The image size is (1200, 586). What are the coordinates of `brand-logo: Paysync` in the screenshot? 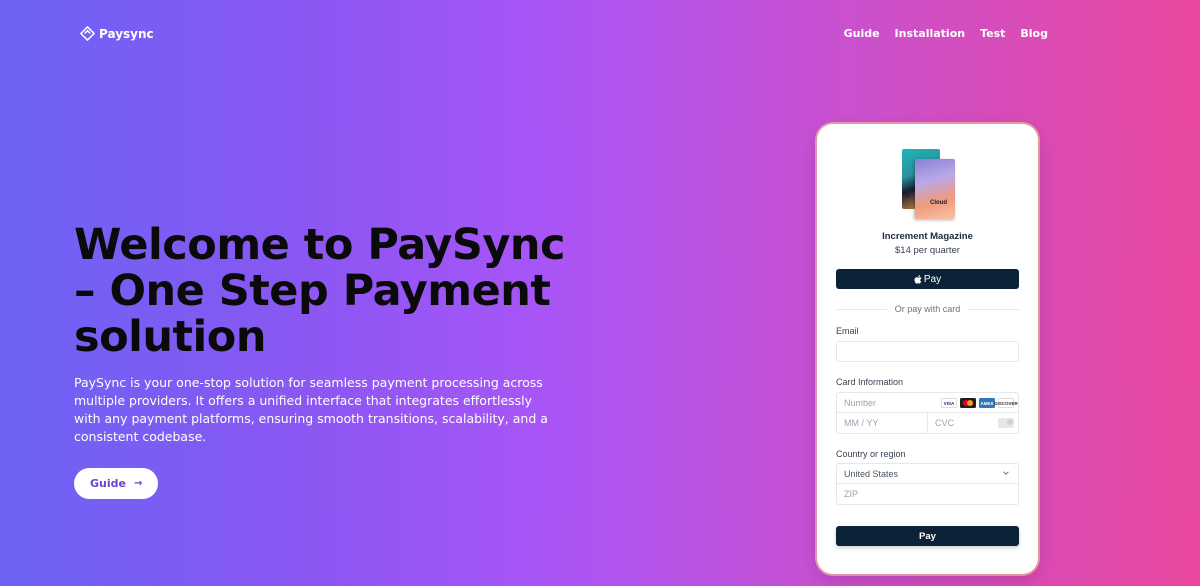 It's located at (117, 33).